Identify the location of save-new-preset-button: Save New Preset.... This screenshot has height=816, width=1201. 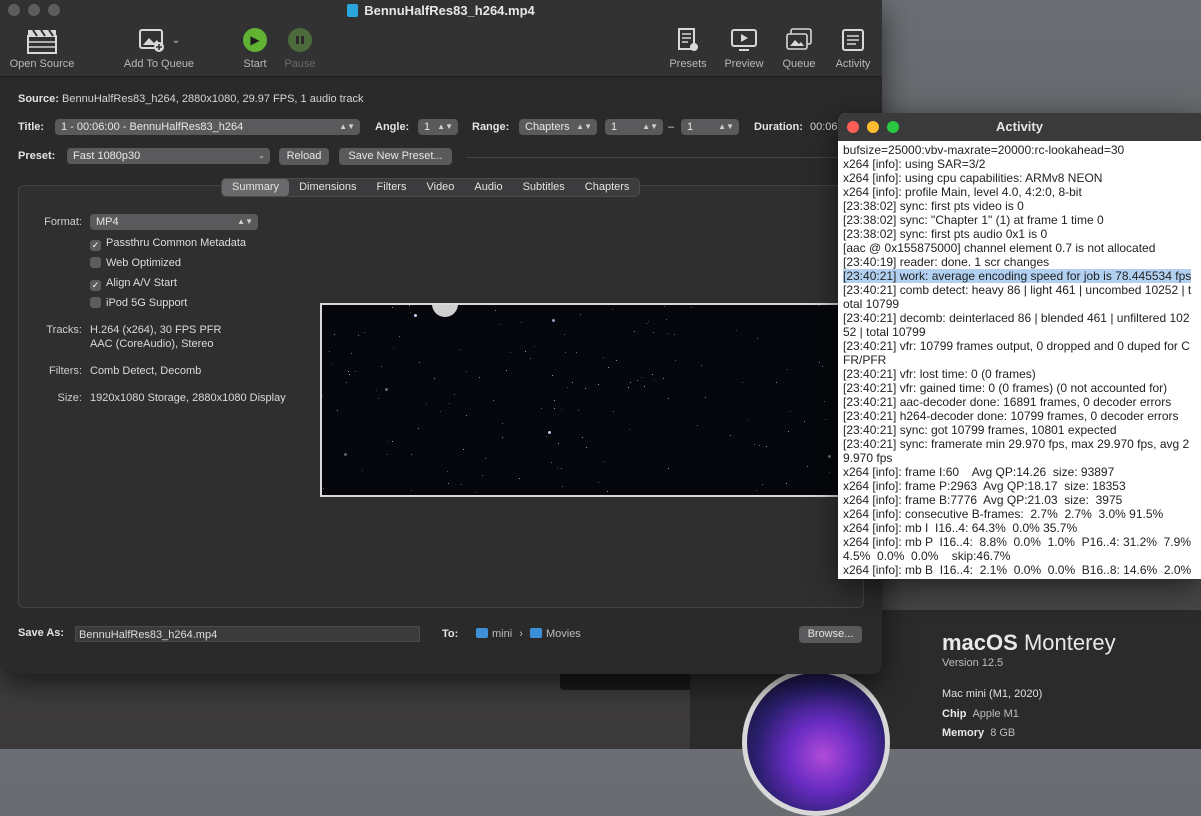
(395, 156).